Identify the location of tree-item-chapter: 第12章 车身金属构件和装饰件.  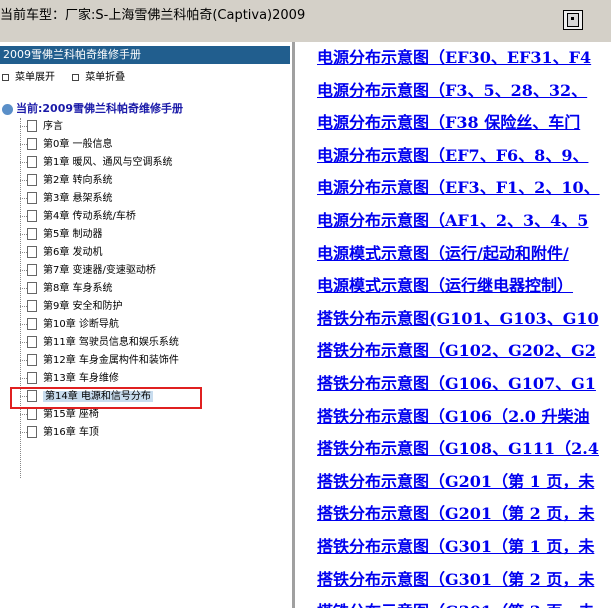
(99, 361).